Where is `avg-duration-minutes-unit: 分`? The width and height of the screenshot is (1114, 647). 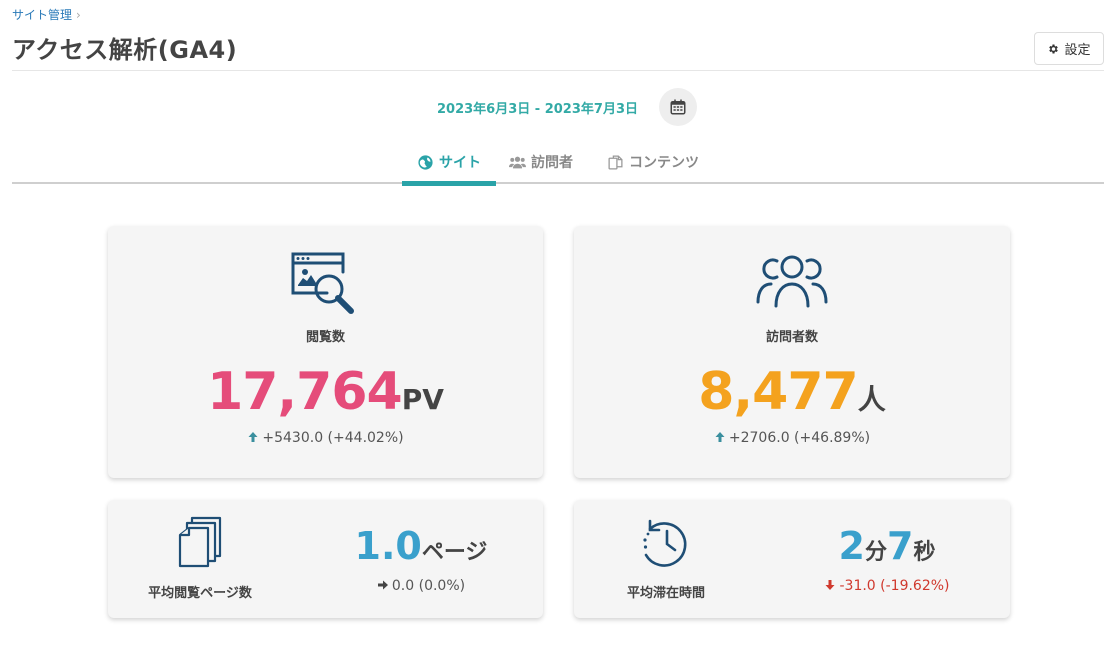 avg-duration-minutes-unit: 分 is located at coordinates (875, 552).